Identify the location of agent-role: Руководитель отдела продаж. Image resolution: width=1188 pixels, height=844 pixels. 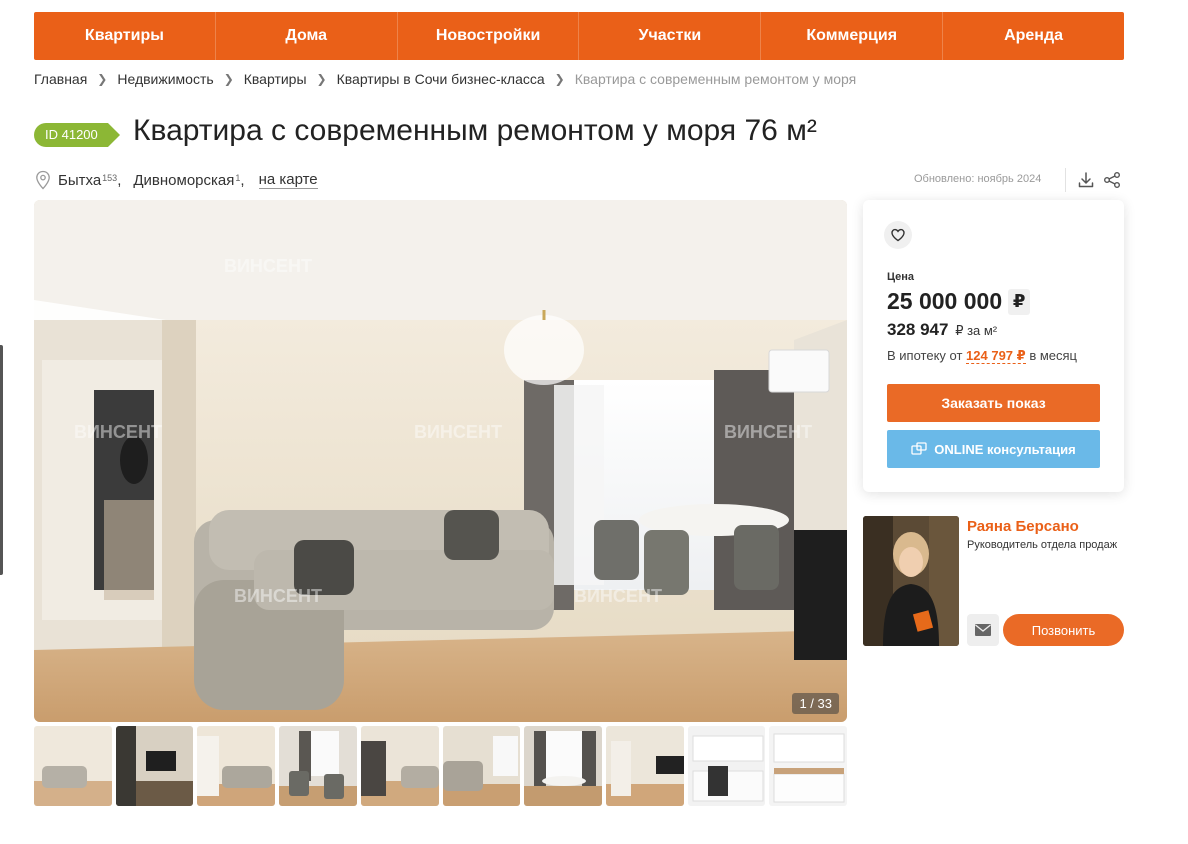
(1042, 545).